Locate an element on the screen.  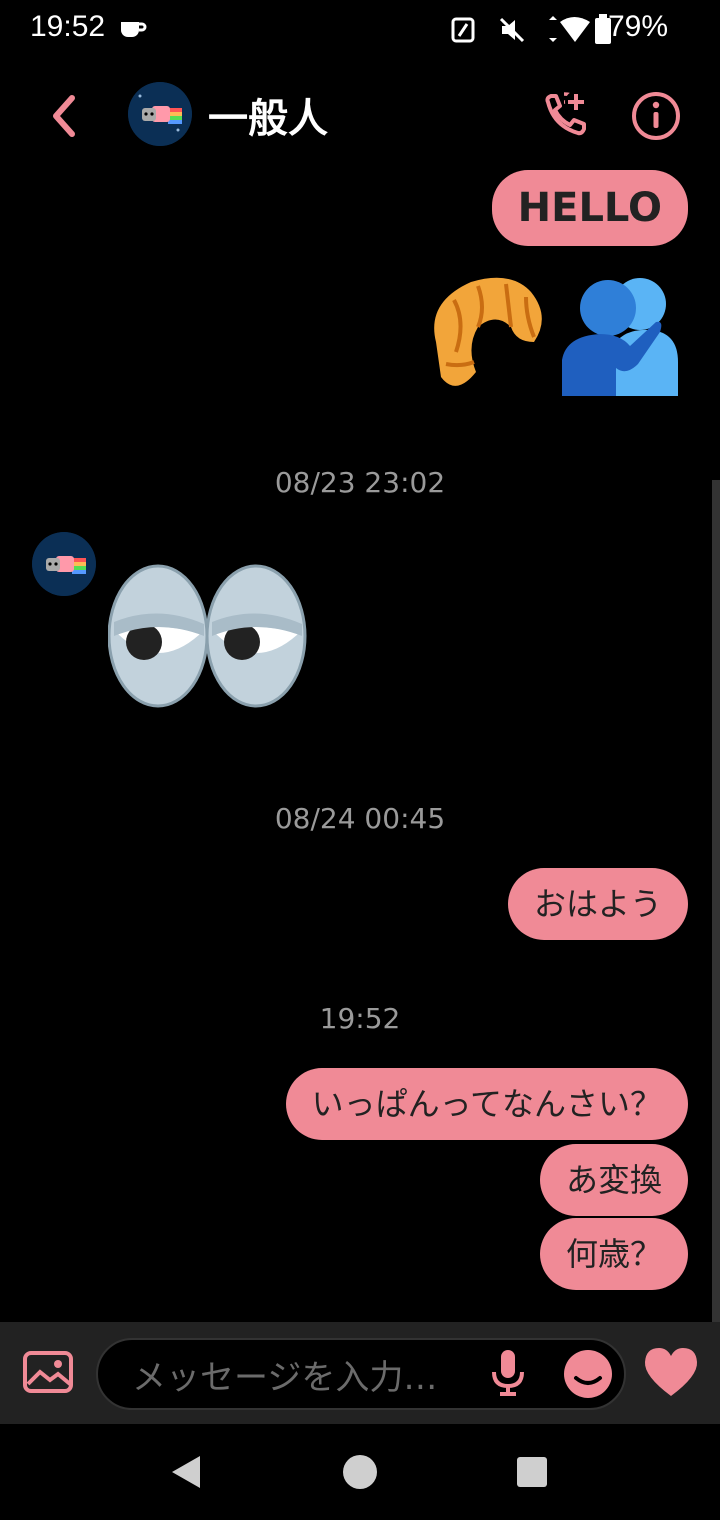
message-bubble: いっぱんってなんさい？ is located at coordinates (486, 1104).